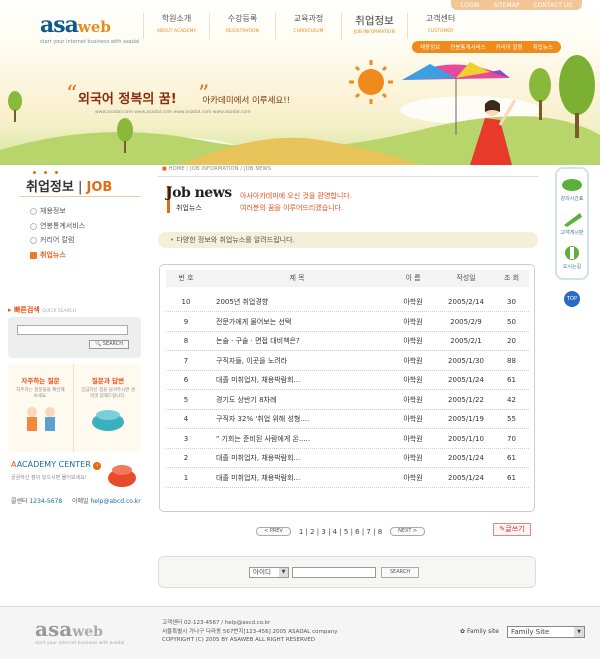  I want to click on cell-title: 논술 · 구술 · 면접 대비책은?, so click(297, 341).